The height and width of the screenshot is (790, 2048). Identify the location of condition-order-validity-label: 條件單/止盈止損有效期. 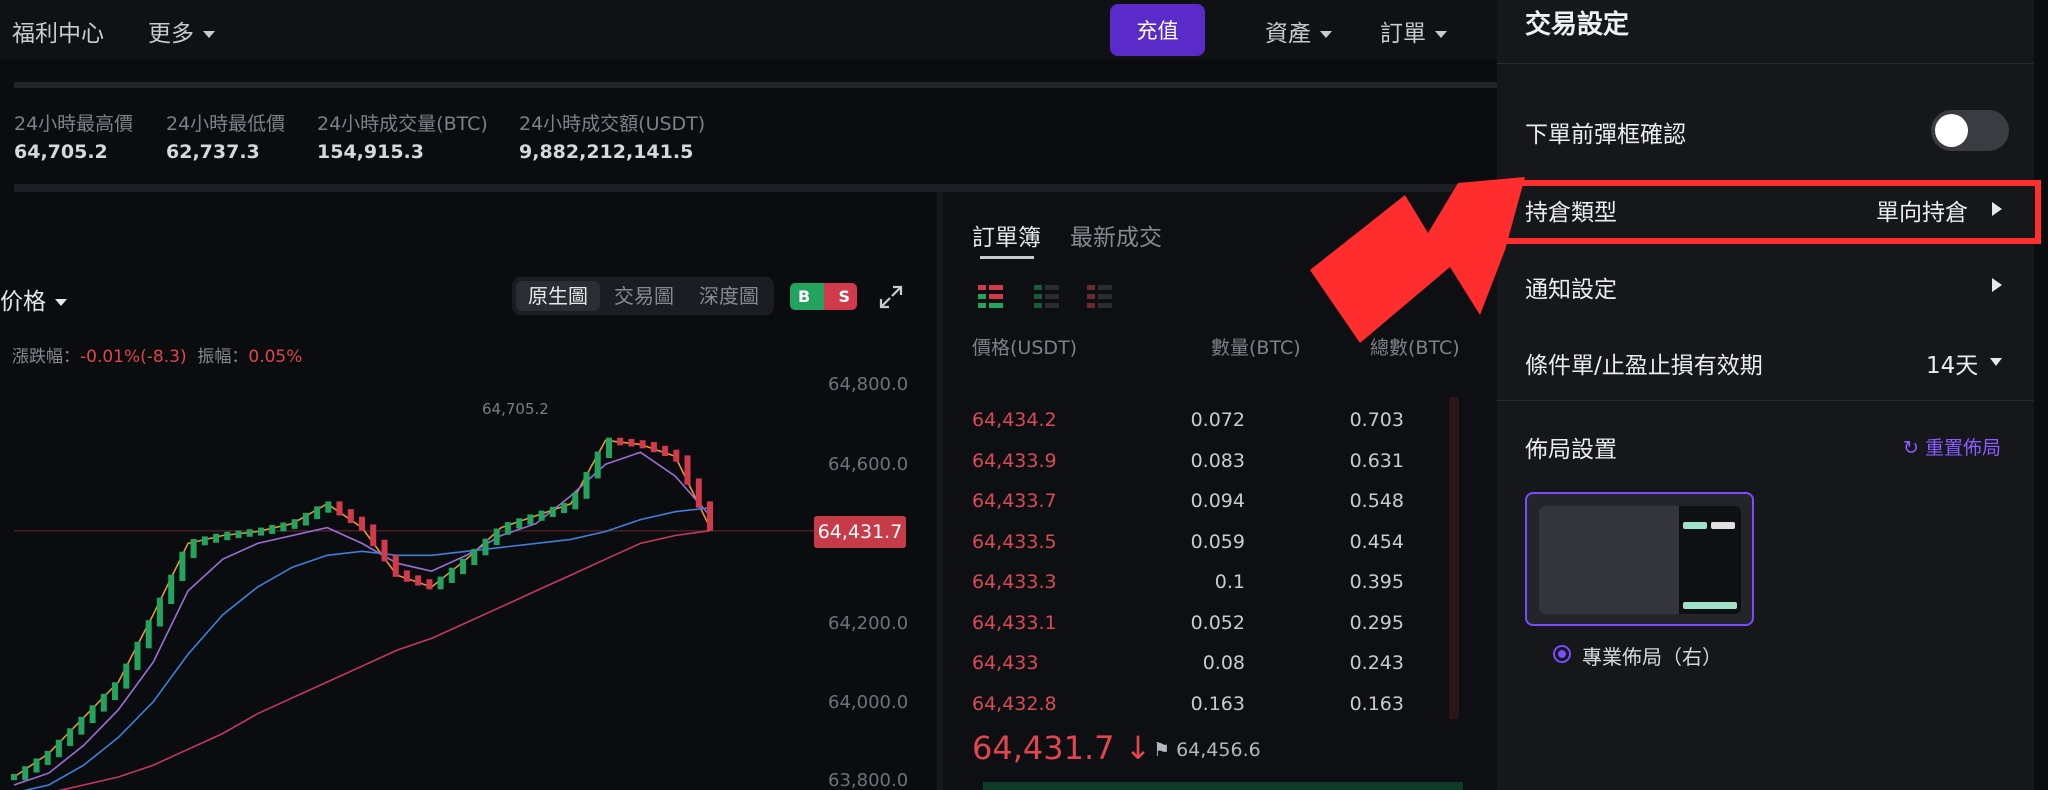
(1644, 366).